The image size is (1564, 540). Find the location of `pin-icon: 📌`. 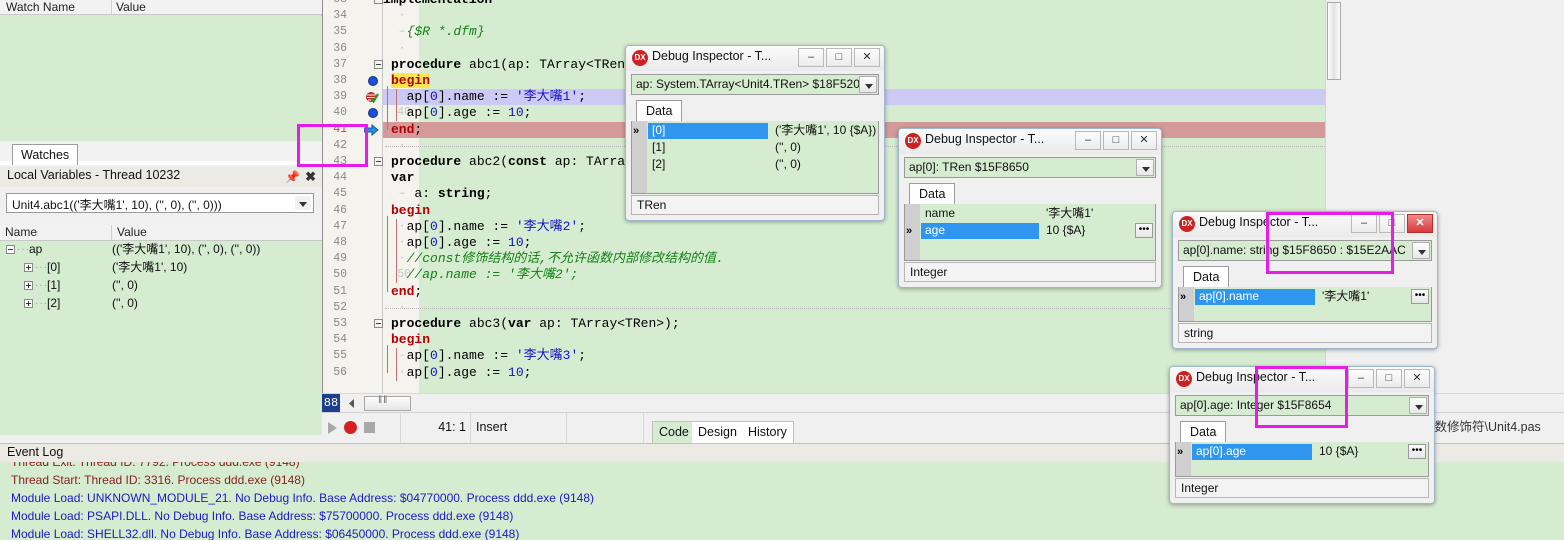

pin-icon: 📌 is located at coordinates (292, 177).